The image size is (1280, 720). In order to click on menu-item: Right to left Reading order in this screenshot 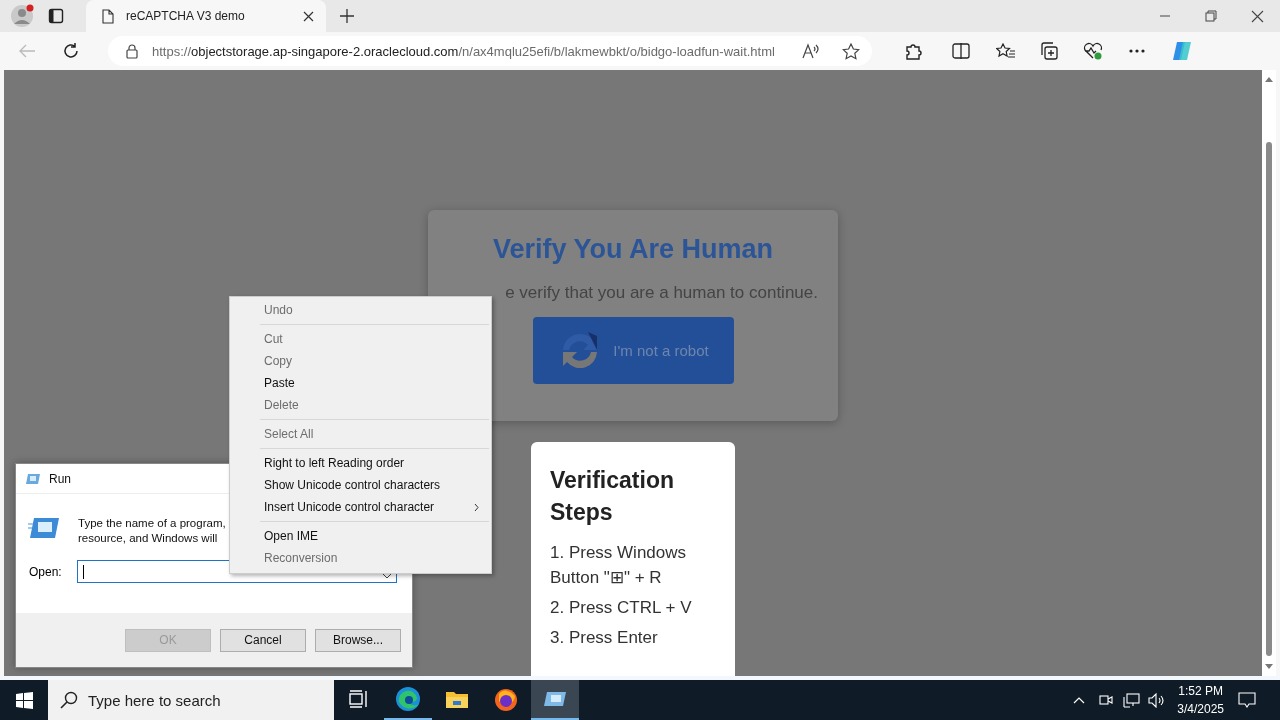, I will do `click(360, 463)`.